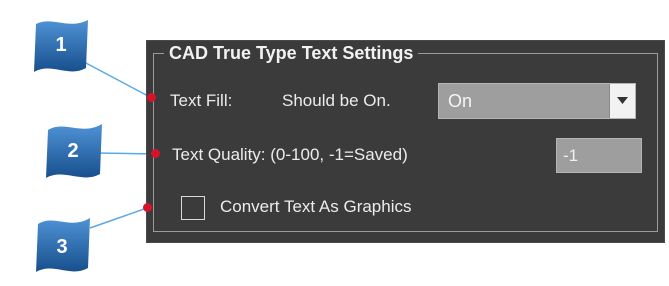  Describe the element at coordinates (599, 155) in the screenshot. I see `text-quality-input: -1` at that location.